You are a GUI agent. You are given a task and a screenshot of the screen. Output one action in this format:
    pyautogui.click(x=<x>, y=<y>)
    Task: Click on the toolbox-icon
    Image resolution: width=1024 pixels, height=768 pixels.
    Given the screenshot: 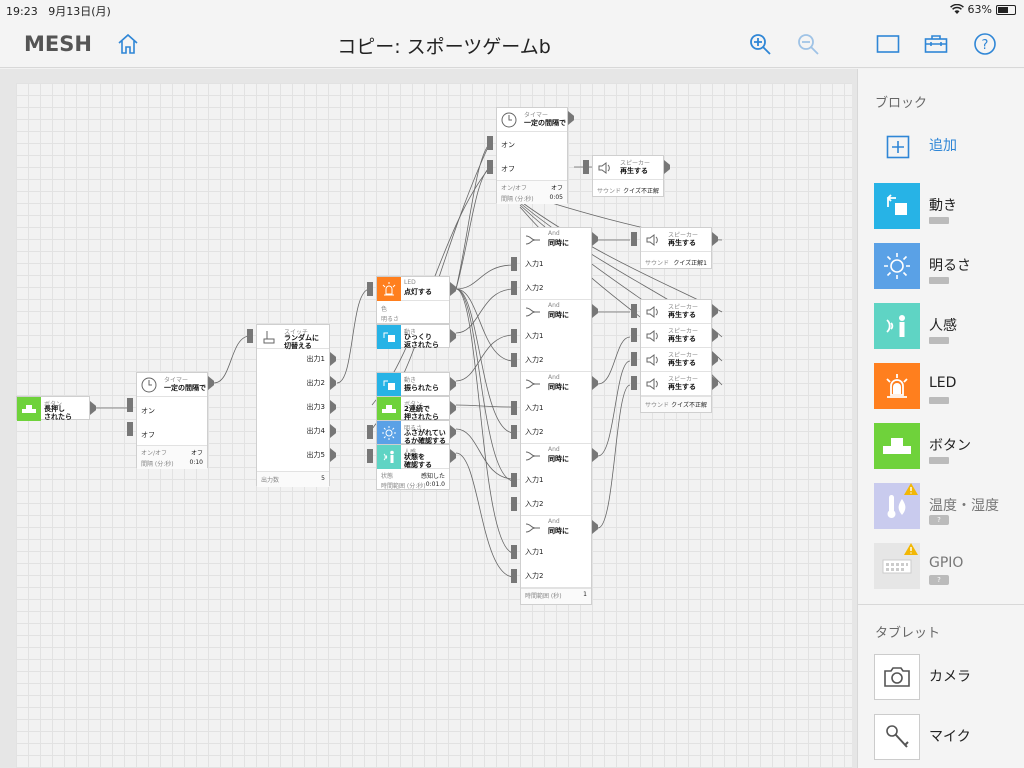 What is the action you would take?
    pyautogui.click(x=936, y=44)
    